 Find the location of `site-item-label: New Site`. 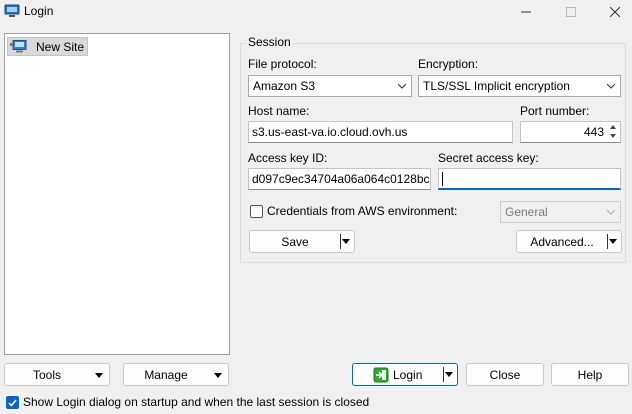

site-item-label: New Site is located at coordinates (60, 46).